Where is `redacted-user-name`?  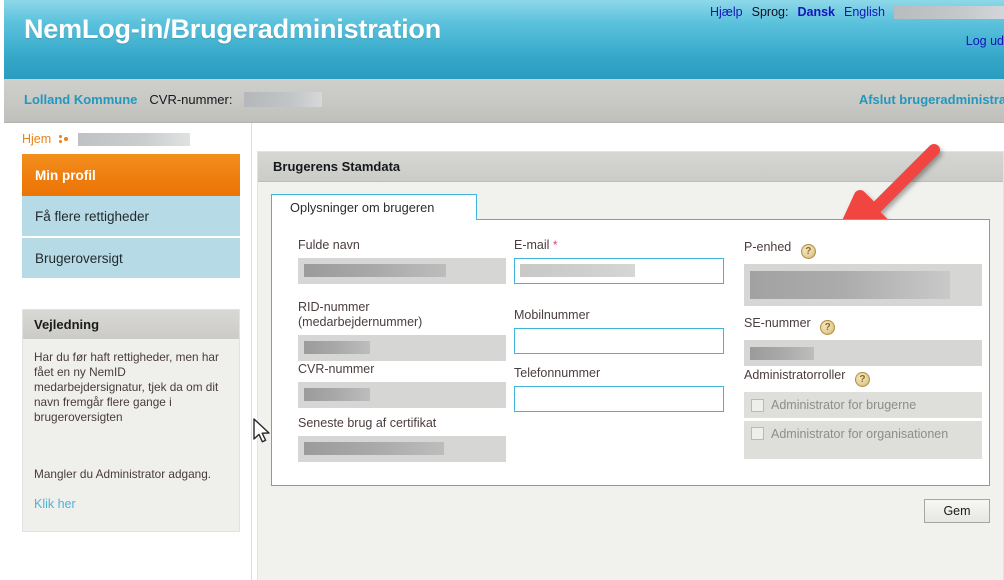 redacted-user-name is located at coordinates (949, 12).